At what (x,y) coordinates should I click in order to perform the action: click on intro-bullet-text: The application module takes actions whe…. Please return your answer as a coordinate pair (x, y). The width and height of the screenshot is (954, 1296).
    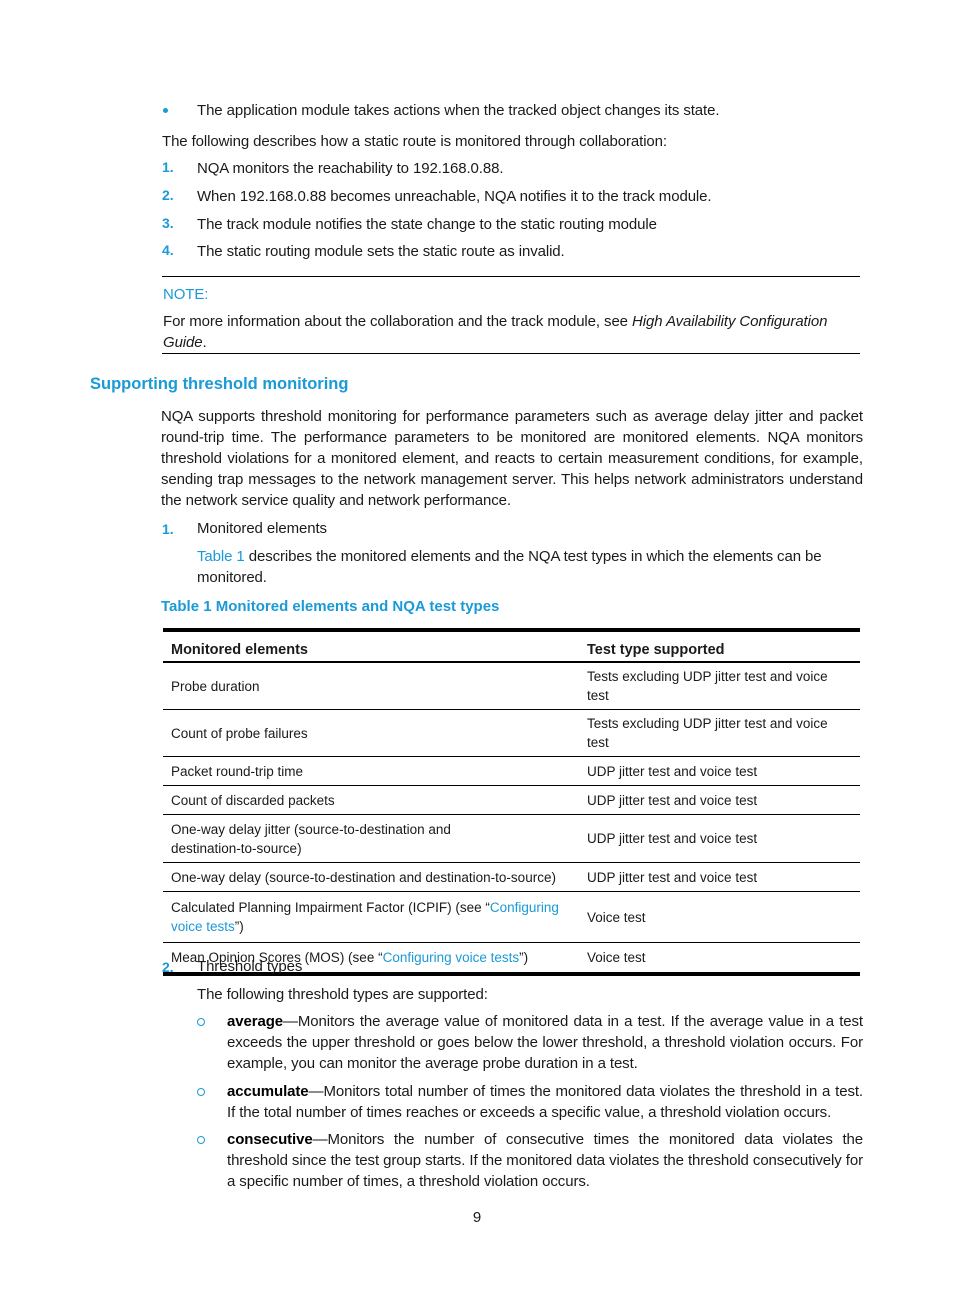
    Looking at the image, I should click on (458, 110).